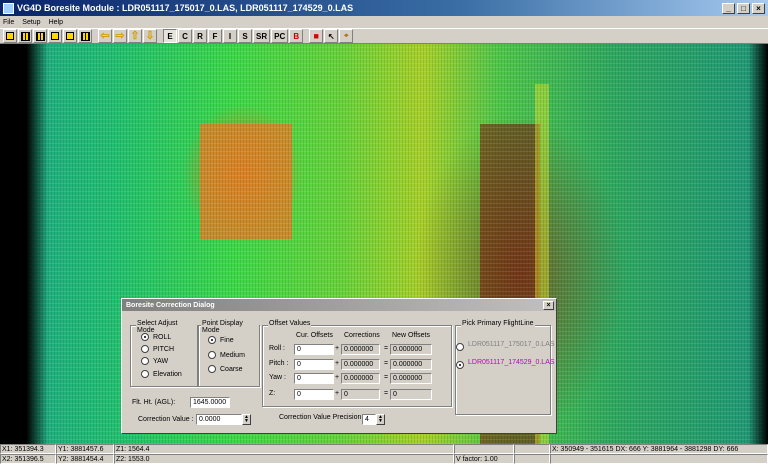  Describe the element at coordinates (154, 361) in the screenshot. I see `radio-yaw: YAW` at that location.